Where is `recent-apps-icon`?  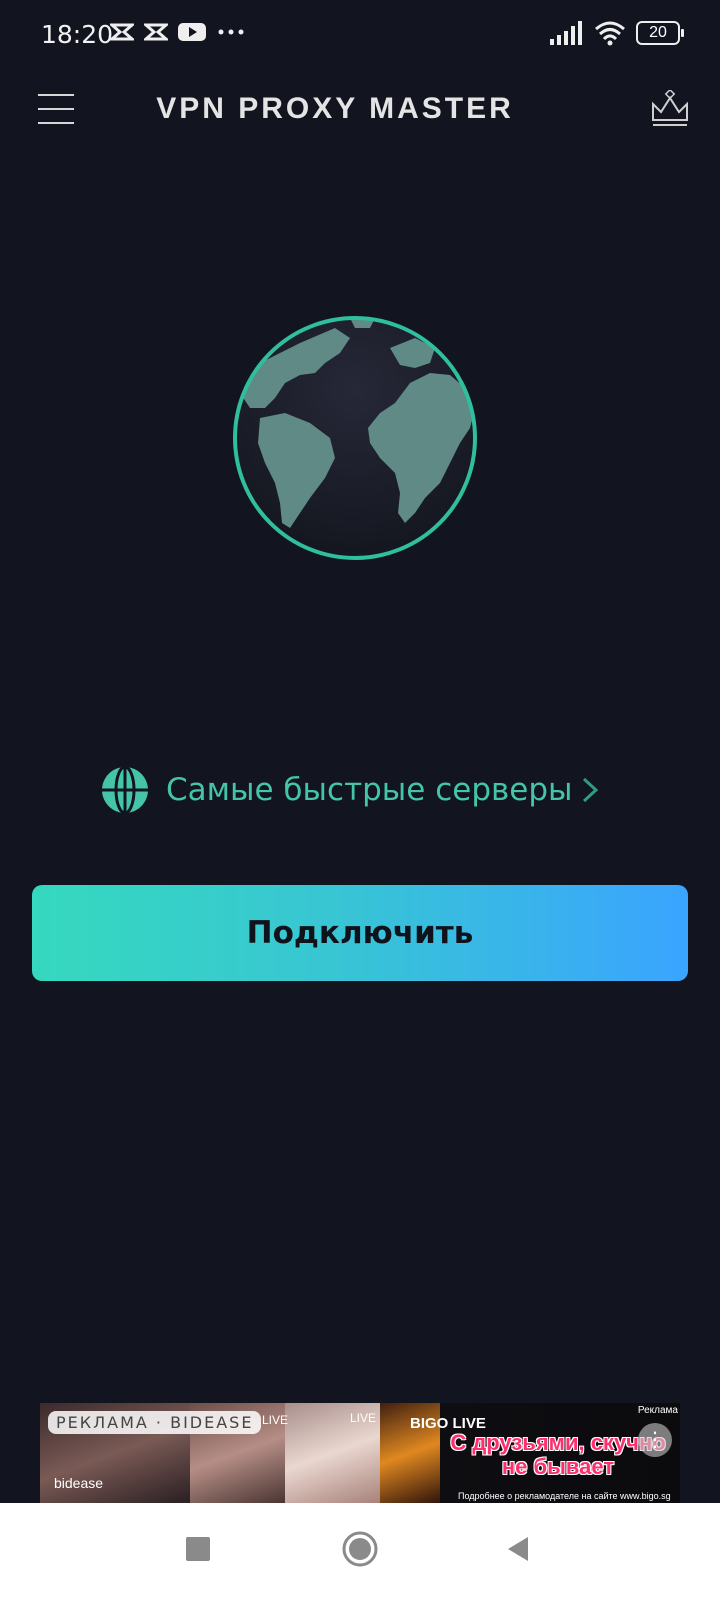
recent-apps-icon is located at coordinates (198, 1549).